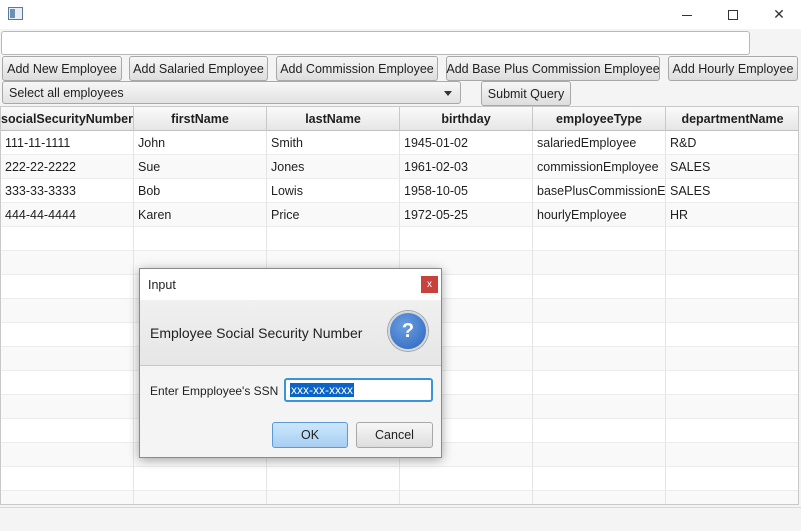 This screenshot has height=531, width=801. What do you see at coordinates (466, 143) in the screenshot?
I see `table-cell: 1945-01-02` at bounding box center [466, 143].